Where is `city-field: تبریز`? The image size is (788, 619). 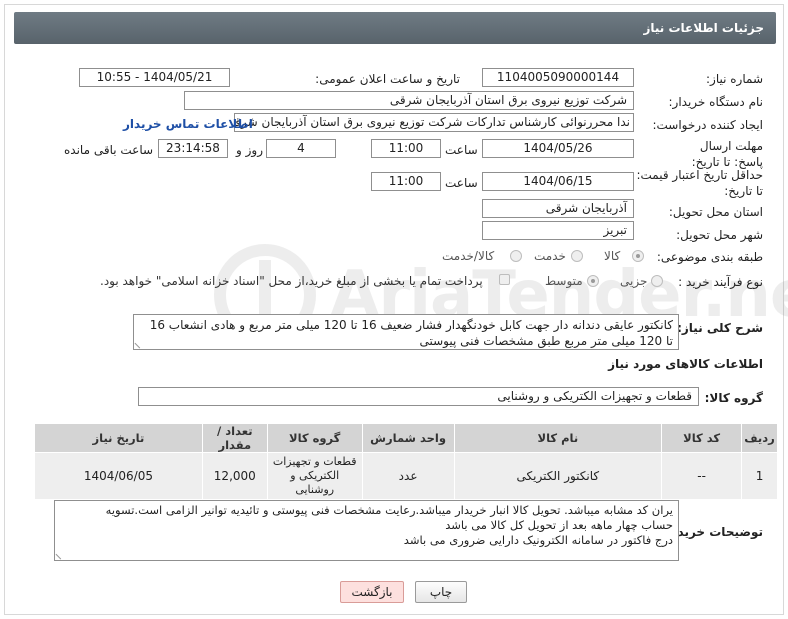 city-field: تبریز is located at coordinates (558, 230).